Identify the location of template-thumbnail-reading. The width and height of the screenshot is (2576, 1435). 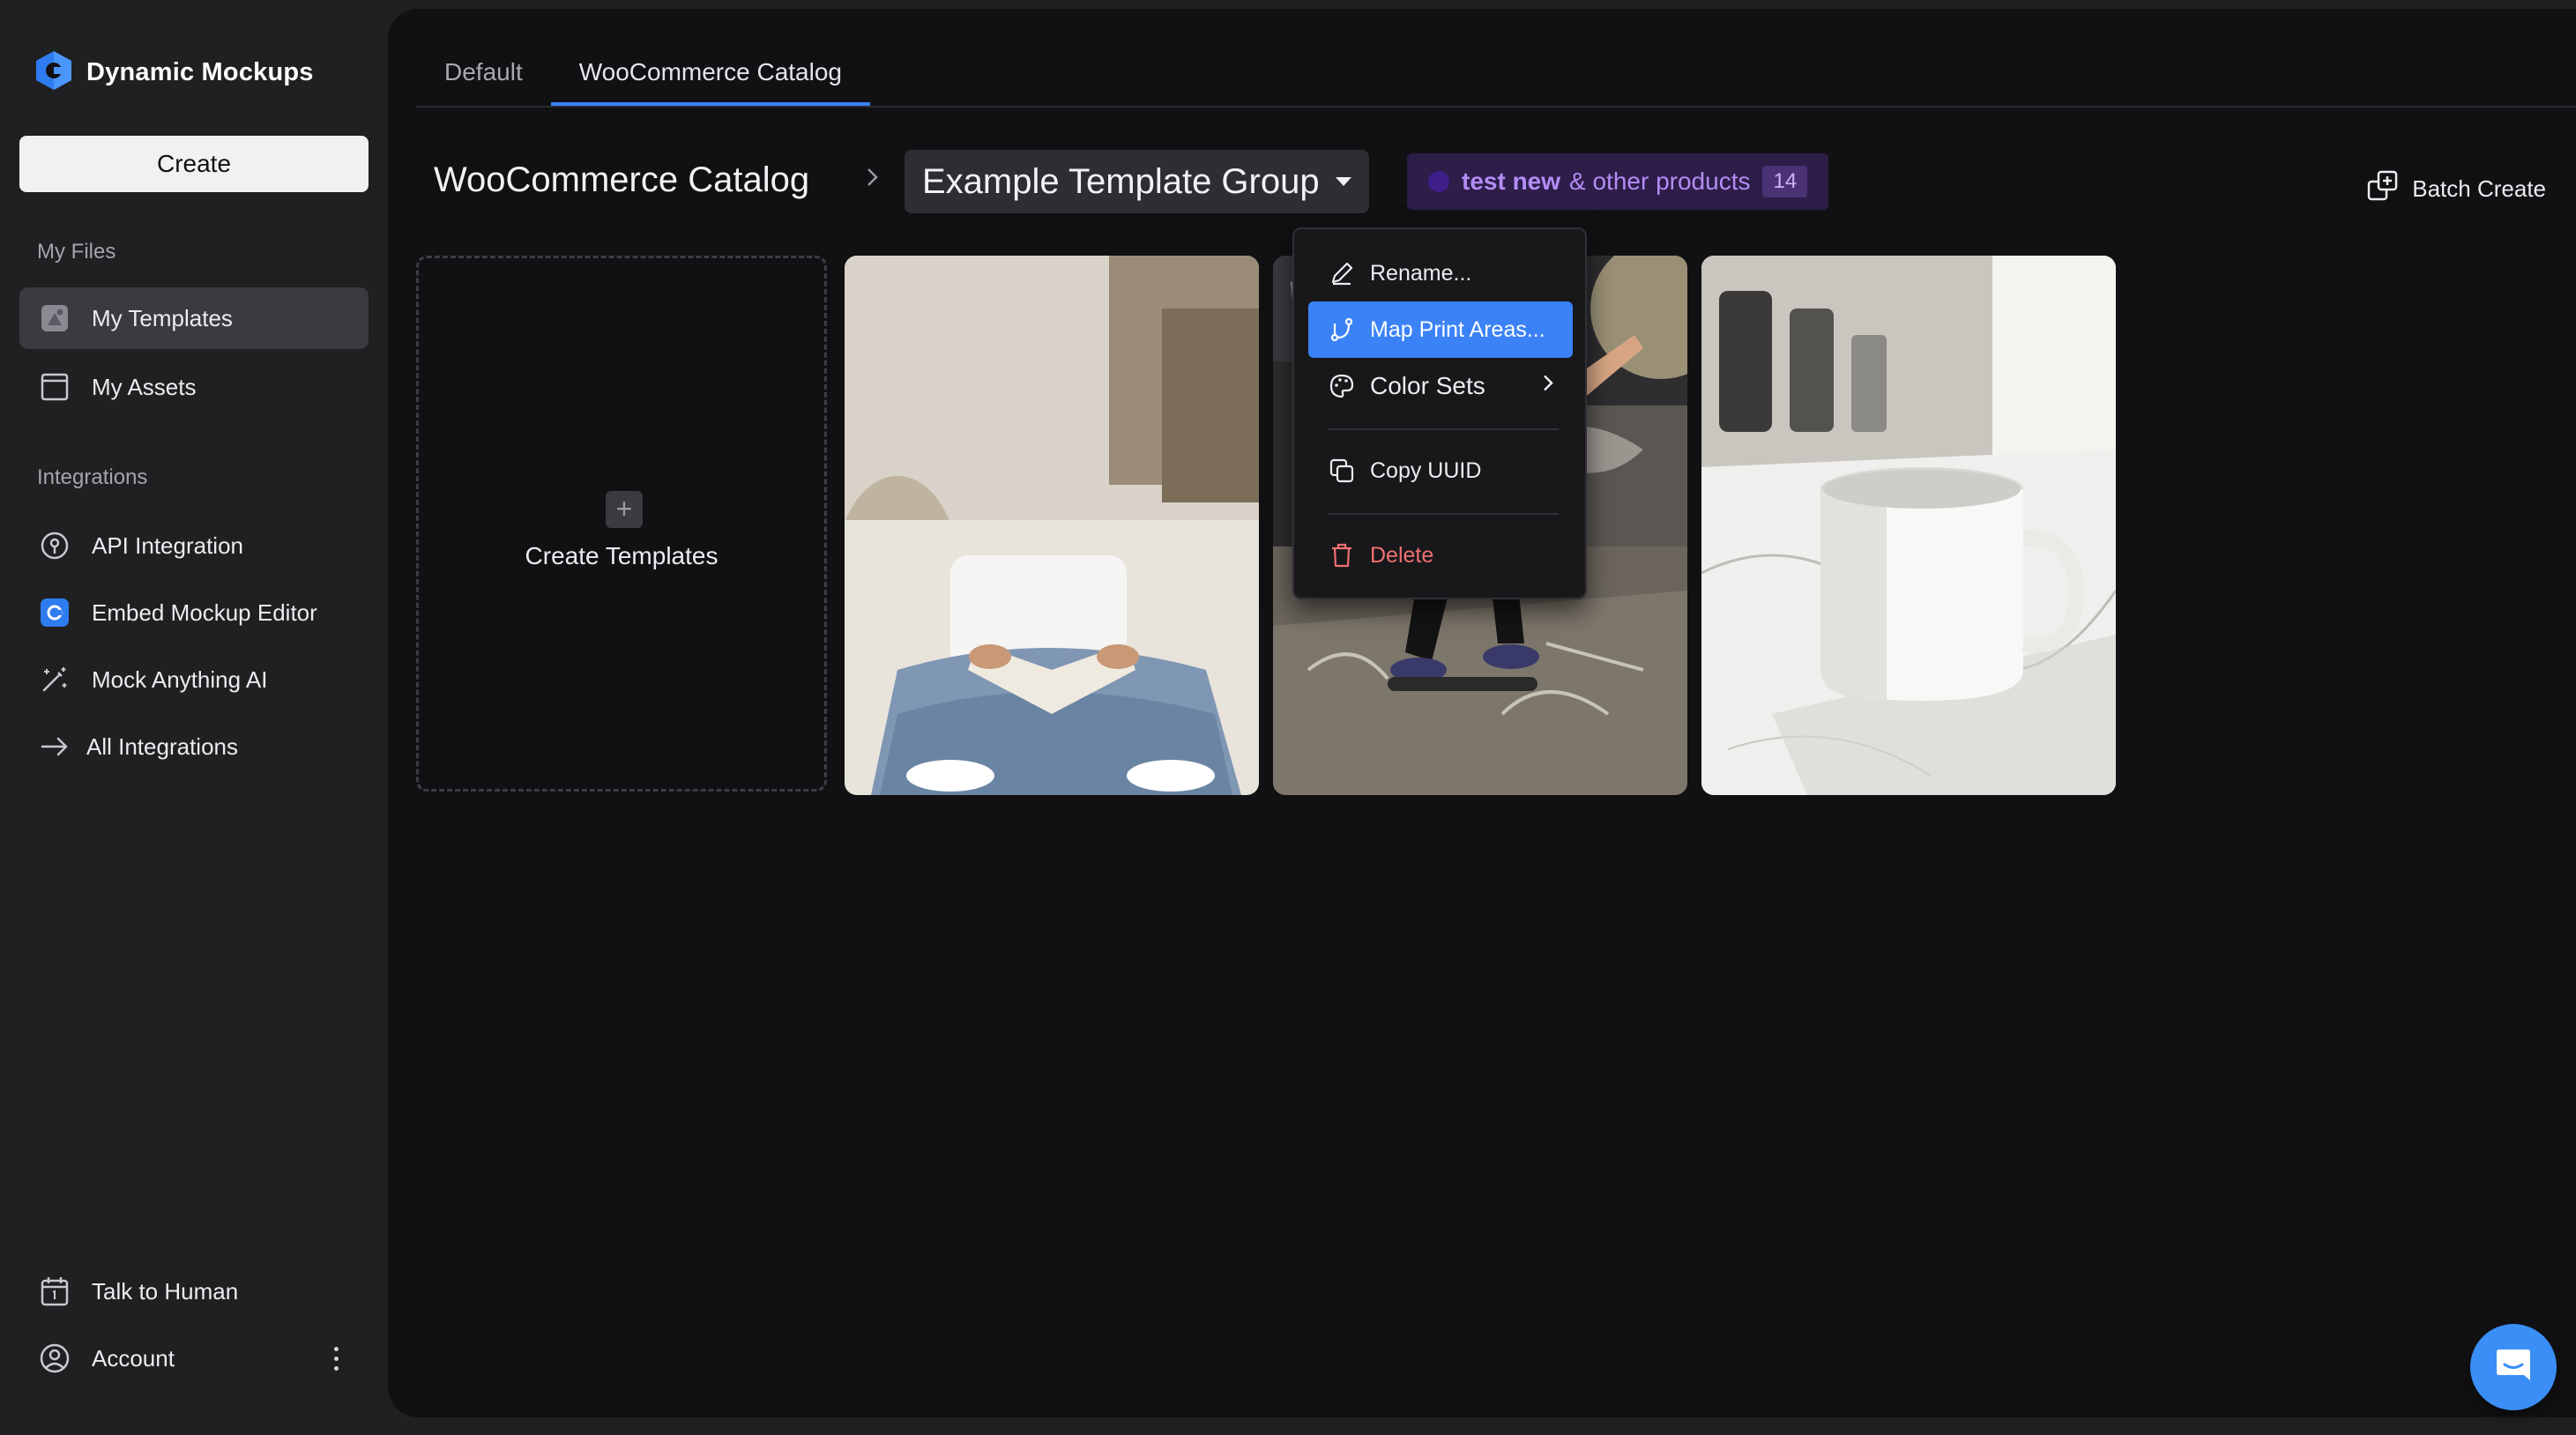
(1052, 525).